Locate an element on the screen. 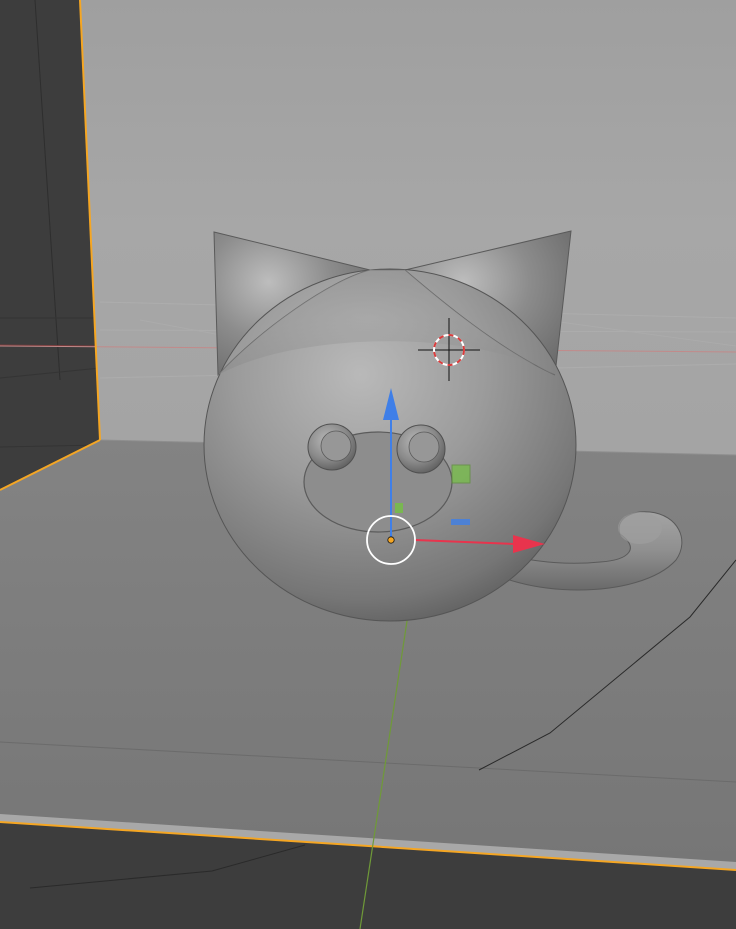  pivot-point-icon is located at coordinates (391, 540).